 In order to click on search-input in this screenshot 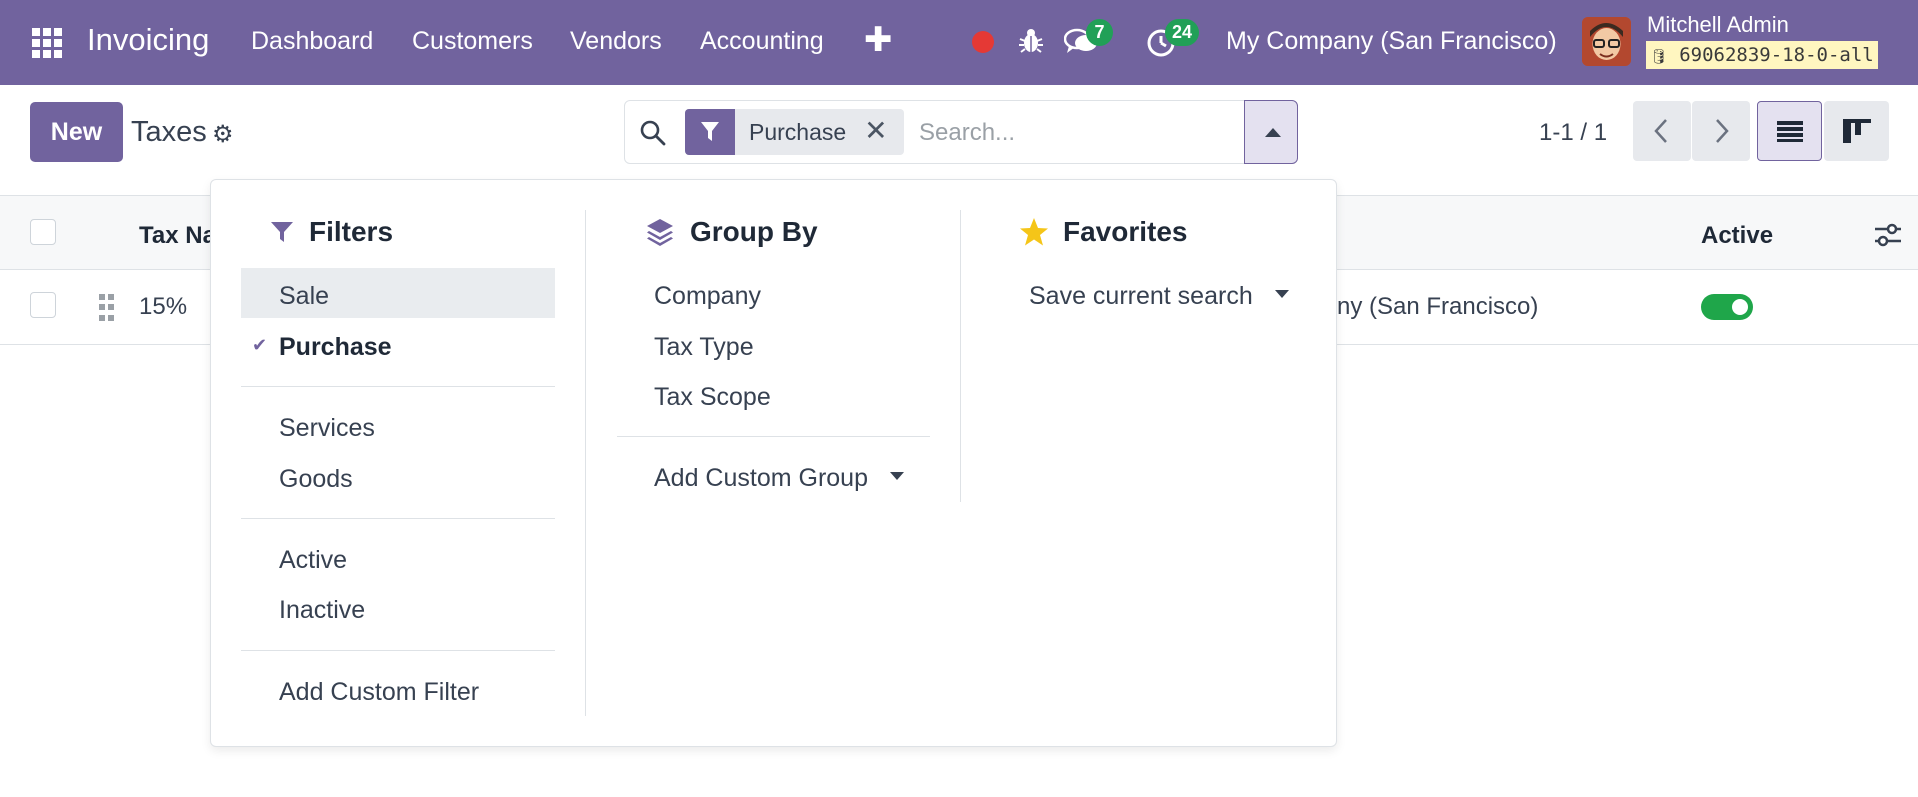, I will do `click(1069, 133)`.